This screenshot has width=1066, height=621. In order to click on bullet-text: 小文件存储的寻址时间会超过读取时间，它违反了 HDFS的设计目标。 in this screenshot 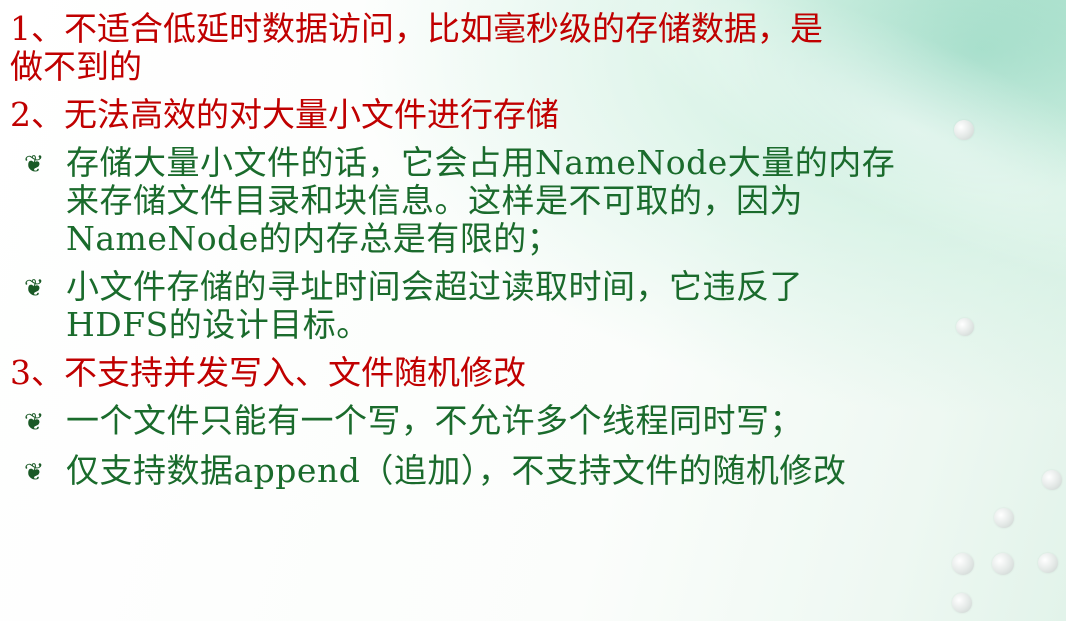, I will do `click(434, 306)`.